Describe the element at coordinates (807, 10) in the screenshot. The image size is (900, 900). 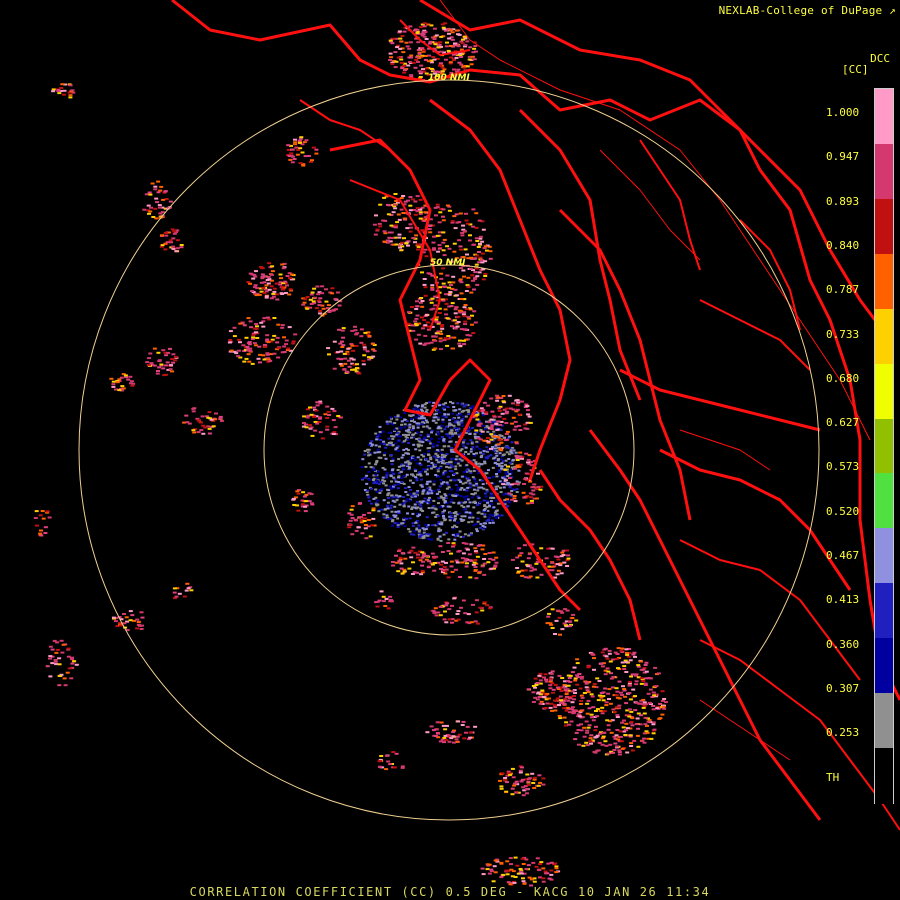
I see `credit-link: NEXLAB-College of DuPage ↗` at that location.